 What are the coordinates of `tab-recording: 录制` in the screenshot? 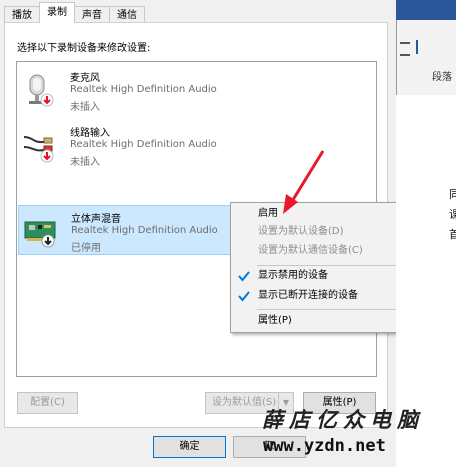 It's located at (57, 12).